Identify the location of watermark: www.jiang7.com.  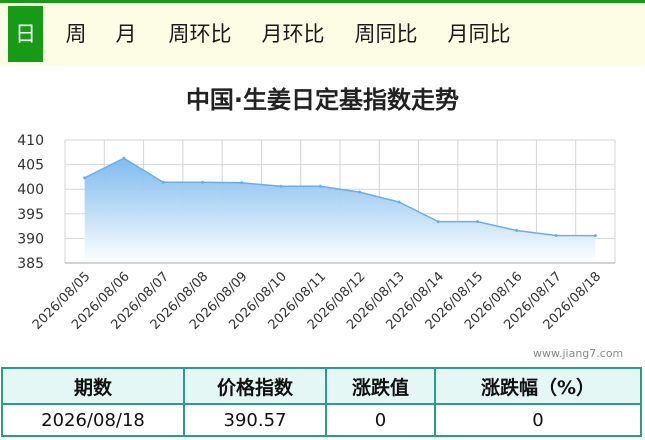
(578, 353).